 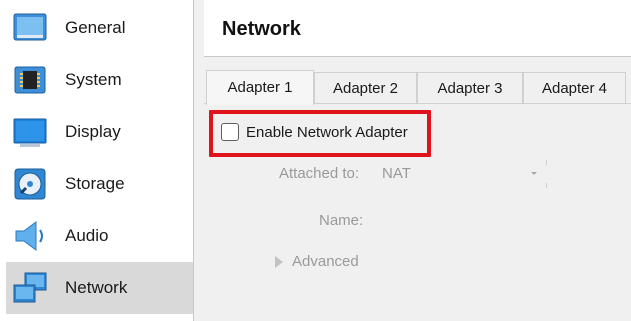 I want to click on triangle-right-icon, so click(x=279, y=262).